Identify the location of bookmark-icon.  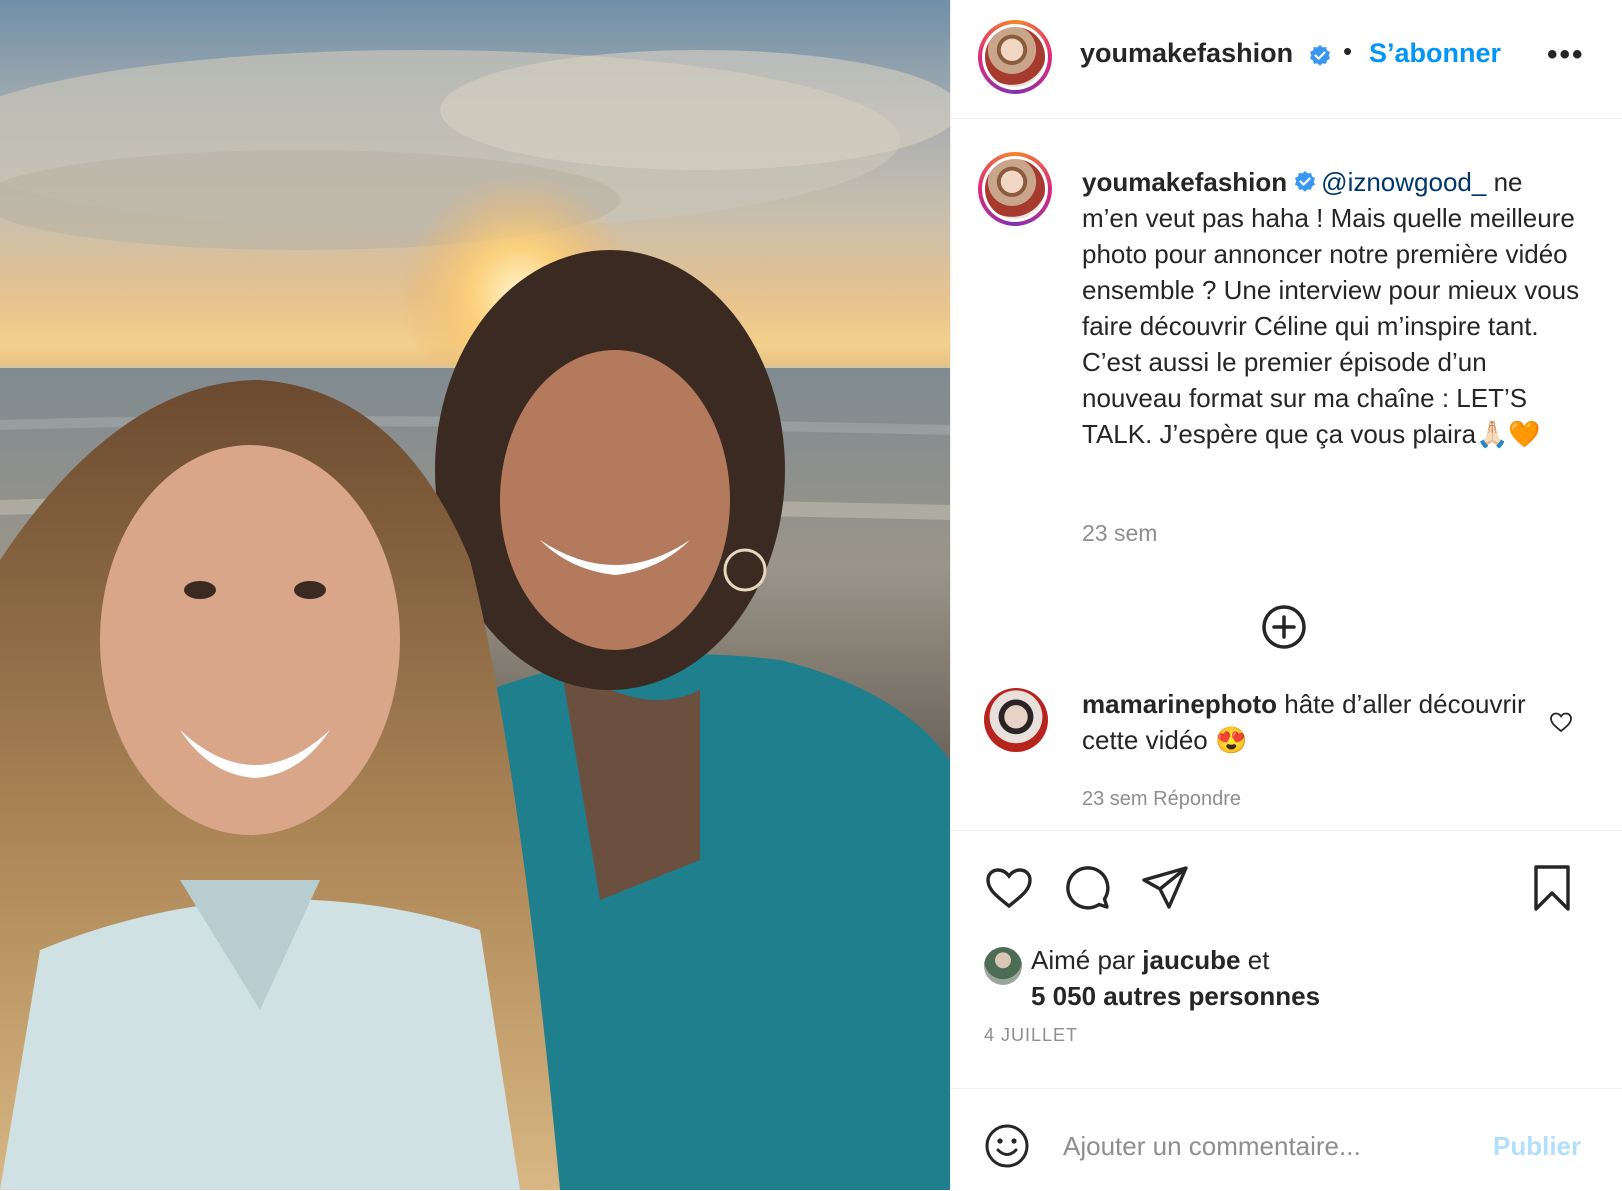
(1552, 888).